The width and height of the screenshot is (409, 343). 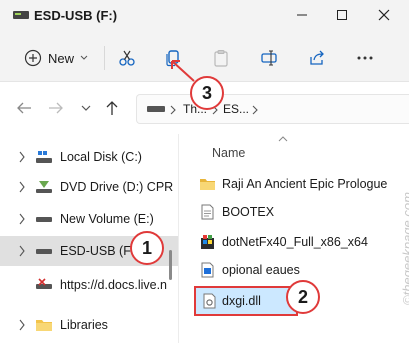 I want to click on pane-divider, so click(x=178, y=238).